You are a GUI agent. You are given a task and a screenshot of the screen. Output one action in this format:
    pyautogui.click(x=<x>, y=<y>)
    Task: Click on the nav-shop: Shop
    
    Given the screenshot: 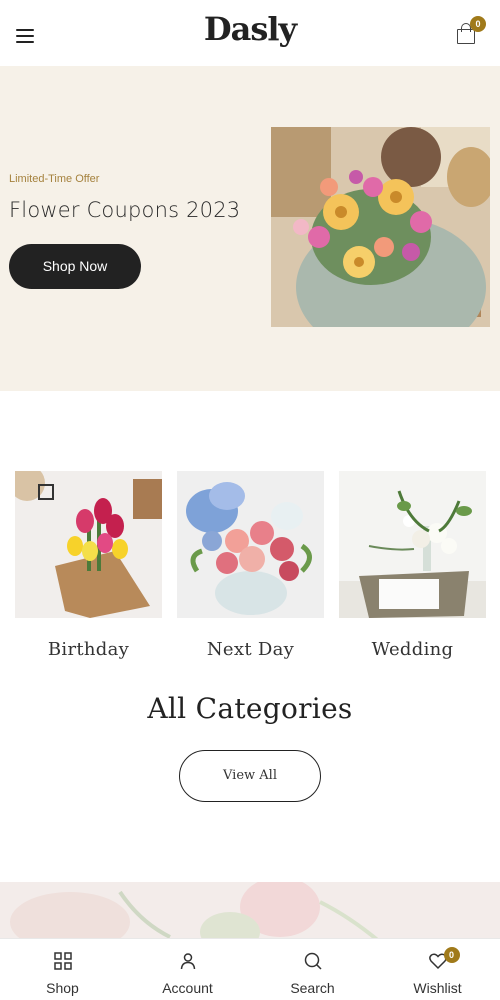 What is the action you would take?
    pyautogui.click(x=62, y=969)
    